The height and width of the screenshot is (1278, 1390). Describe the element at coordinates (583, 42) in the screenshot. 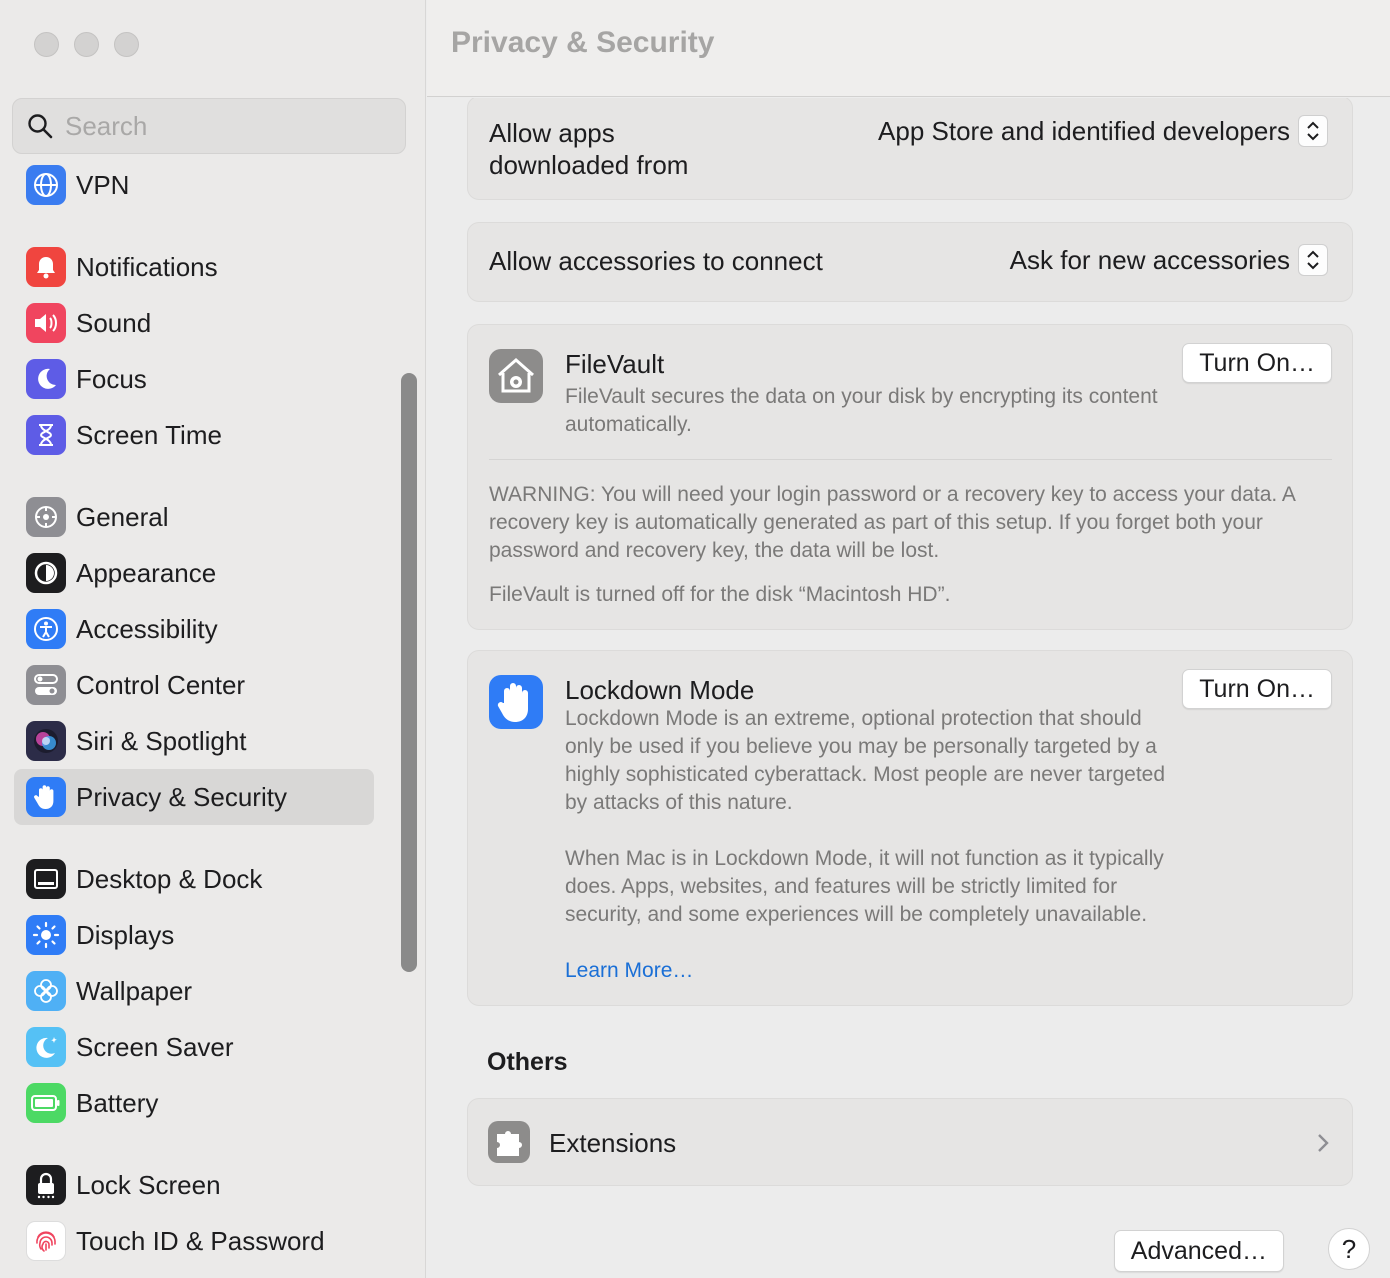

I see `page-title: Privacy & Security` at that location.